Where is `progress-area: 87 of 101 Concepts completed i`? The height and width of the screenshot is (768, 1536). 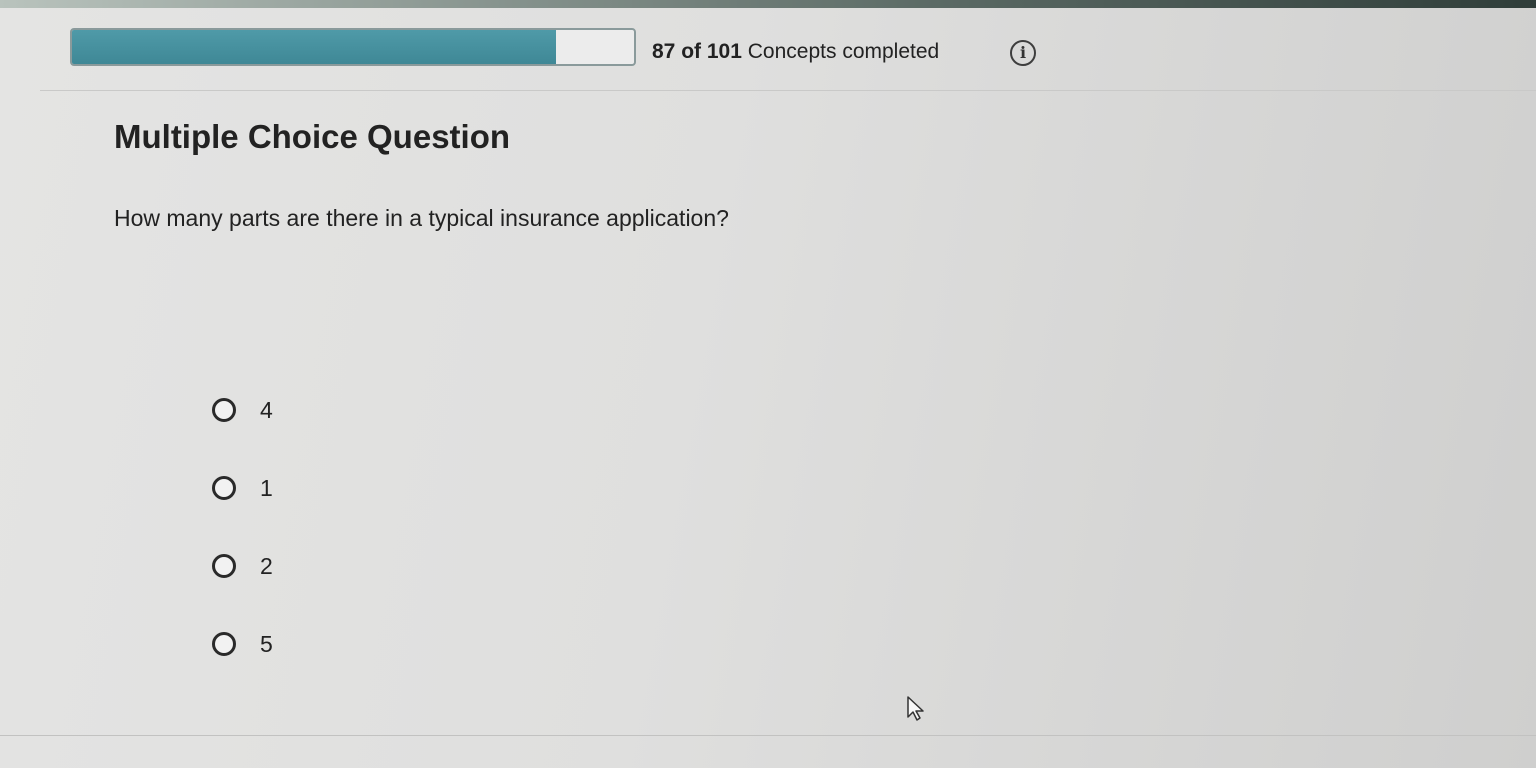 progress-area: 87 of 101 Concepts completed i is located at coordinates (570, 53).